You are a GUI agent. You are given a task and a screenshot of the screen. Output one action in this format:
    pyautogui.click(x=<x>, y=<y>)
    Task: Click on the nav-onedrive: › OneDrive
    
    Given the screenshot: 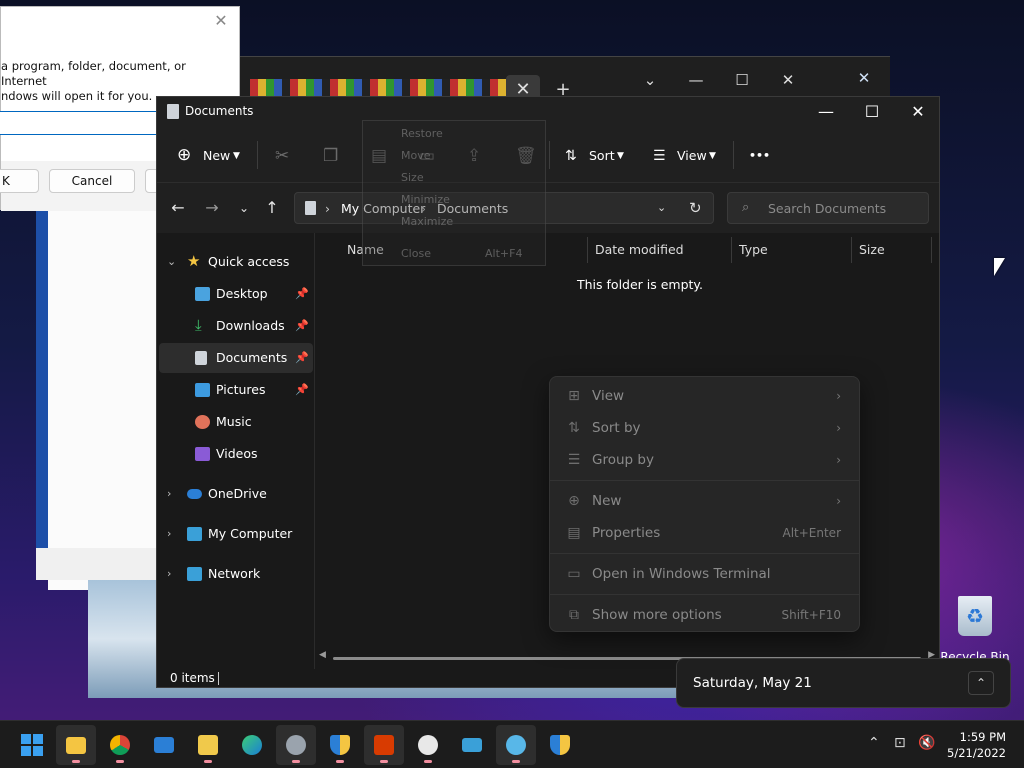 What is the action you would take?
    pyautogui.click(x=236, y=494)
    